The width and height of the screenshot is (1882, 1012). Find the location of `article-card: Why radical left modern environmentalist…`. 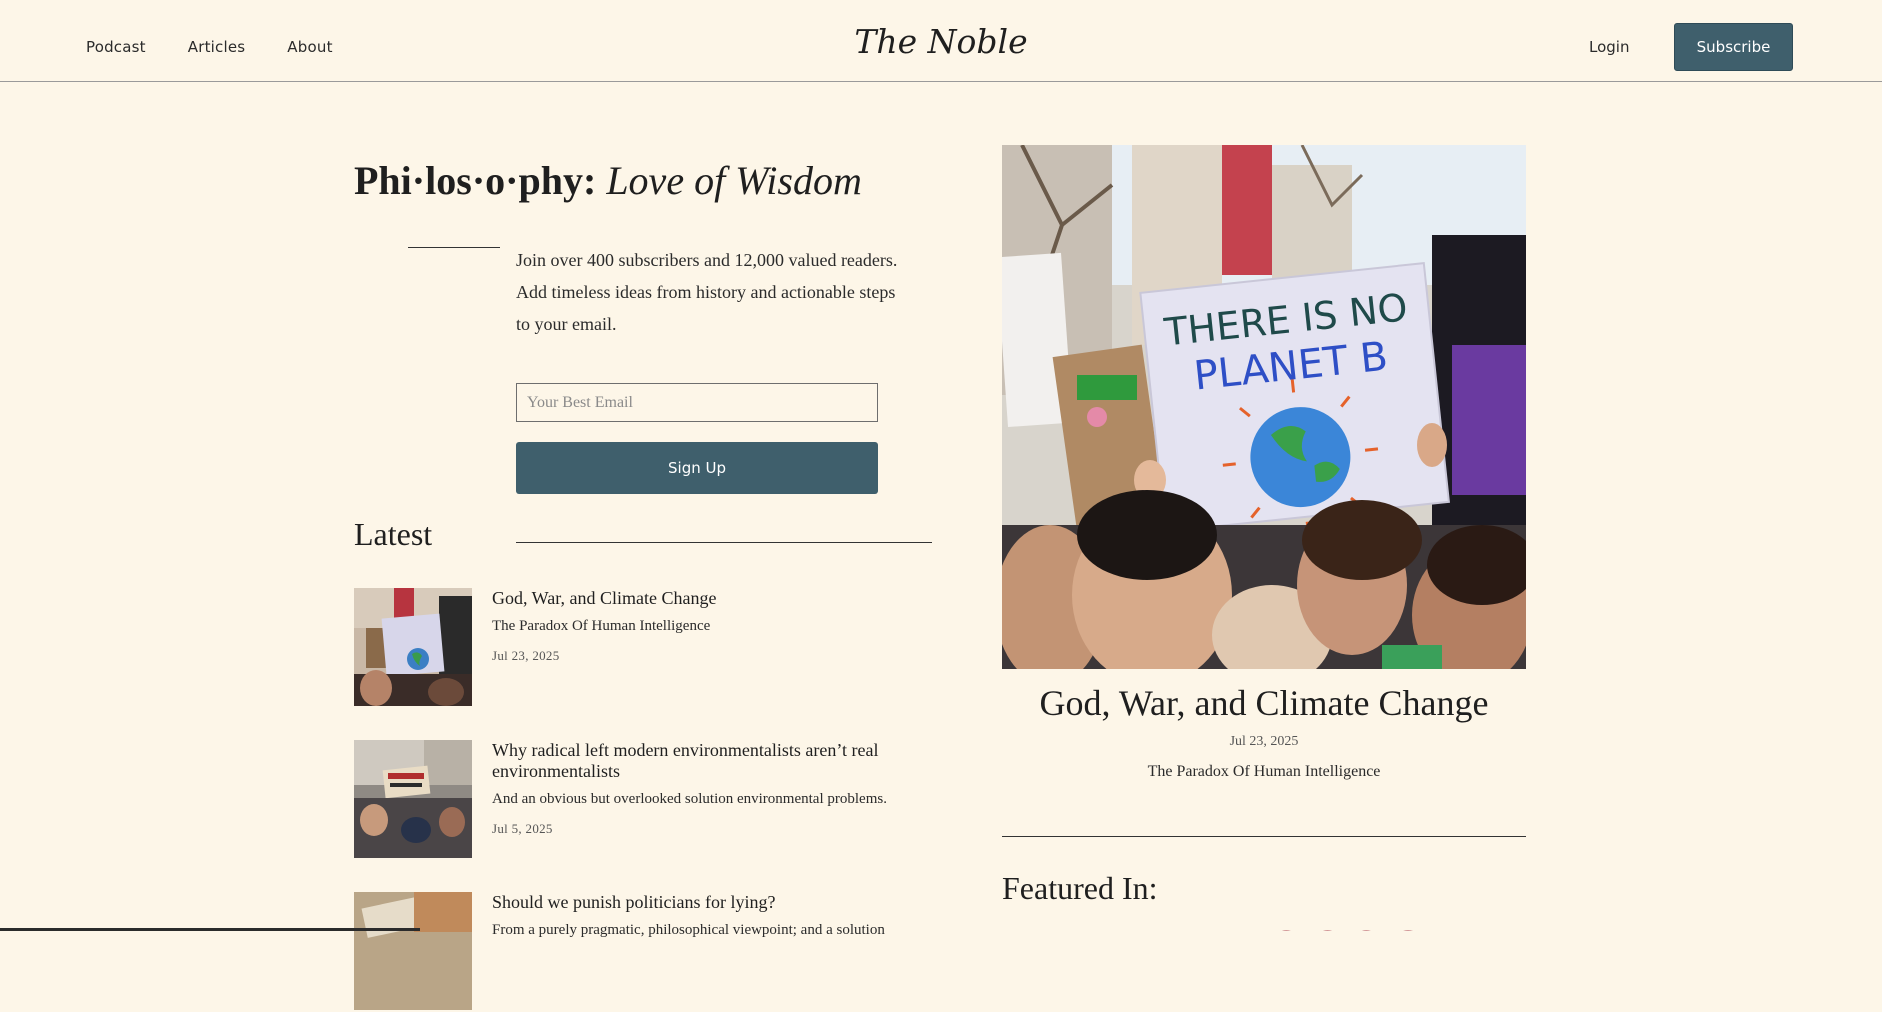

article-card: Why radical left modern environmentalist… is located at coordinates (644, 800).